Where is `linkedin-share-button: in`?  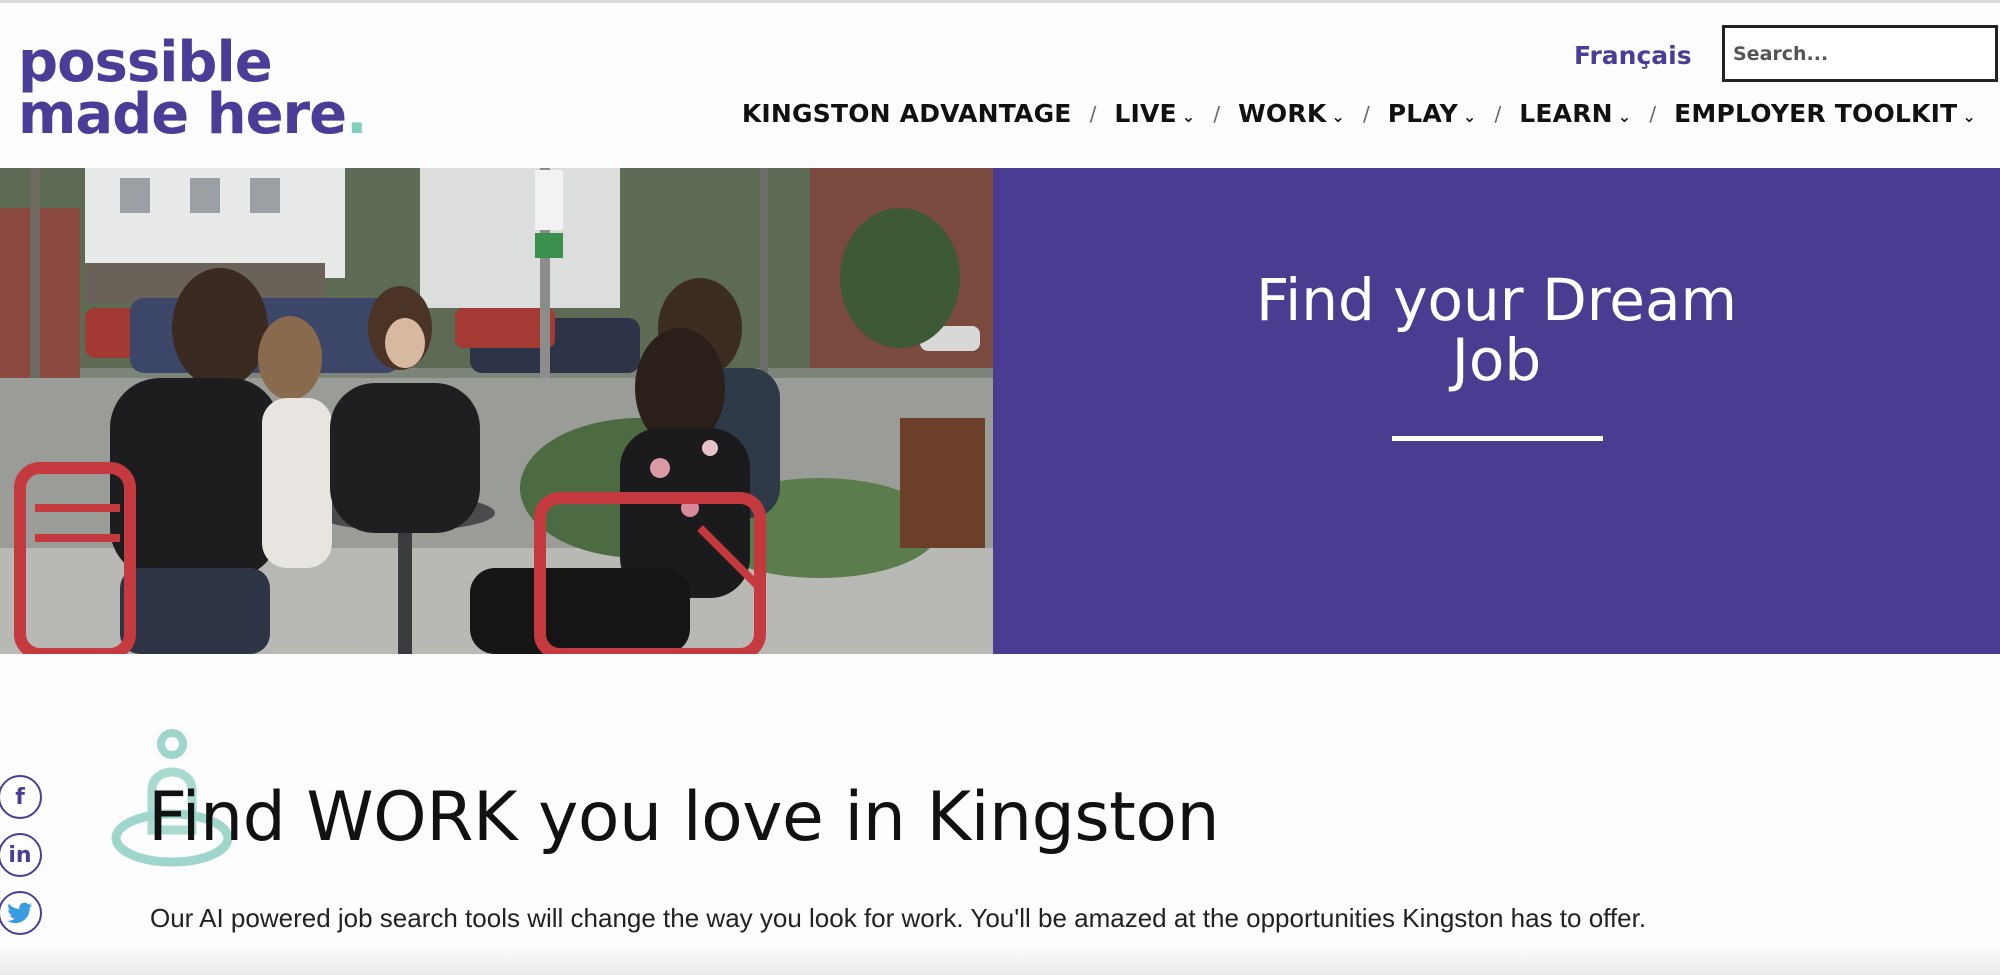 linkedin-share-button: in is located at coordinates (21, 855).